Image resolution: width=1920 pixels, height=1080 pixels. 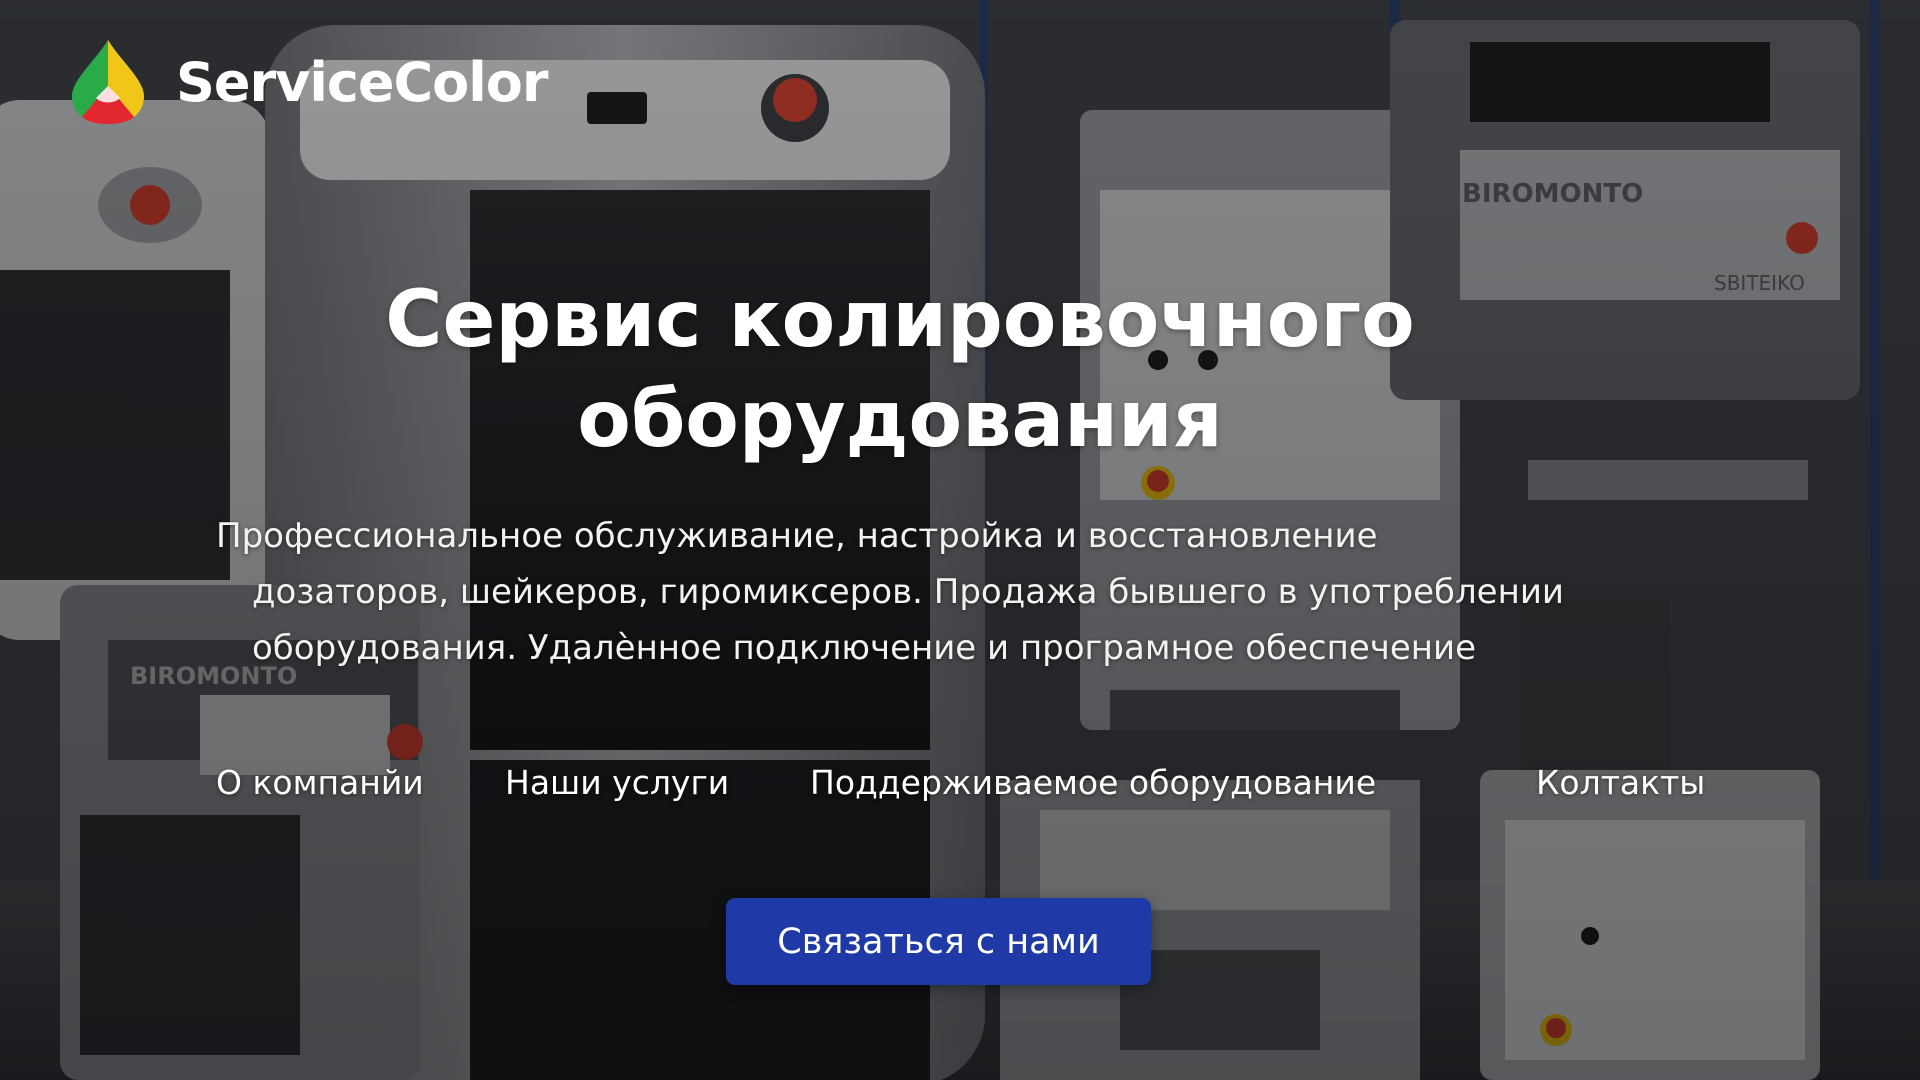 I want to click on paint-drop-logo-icon, so click(x=108, y=82).